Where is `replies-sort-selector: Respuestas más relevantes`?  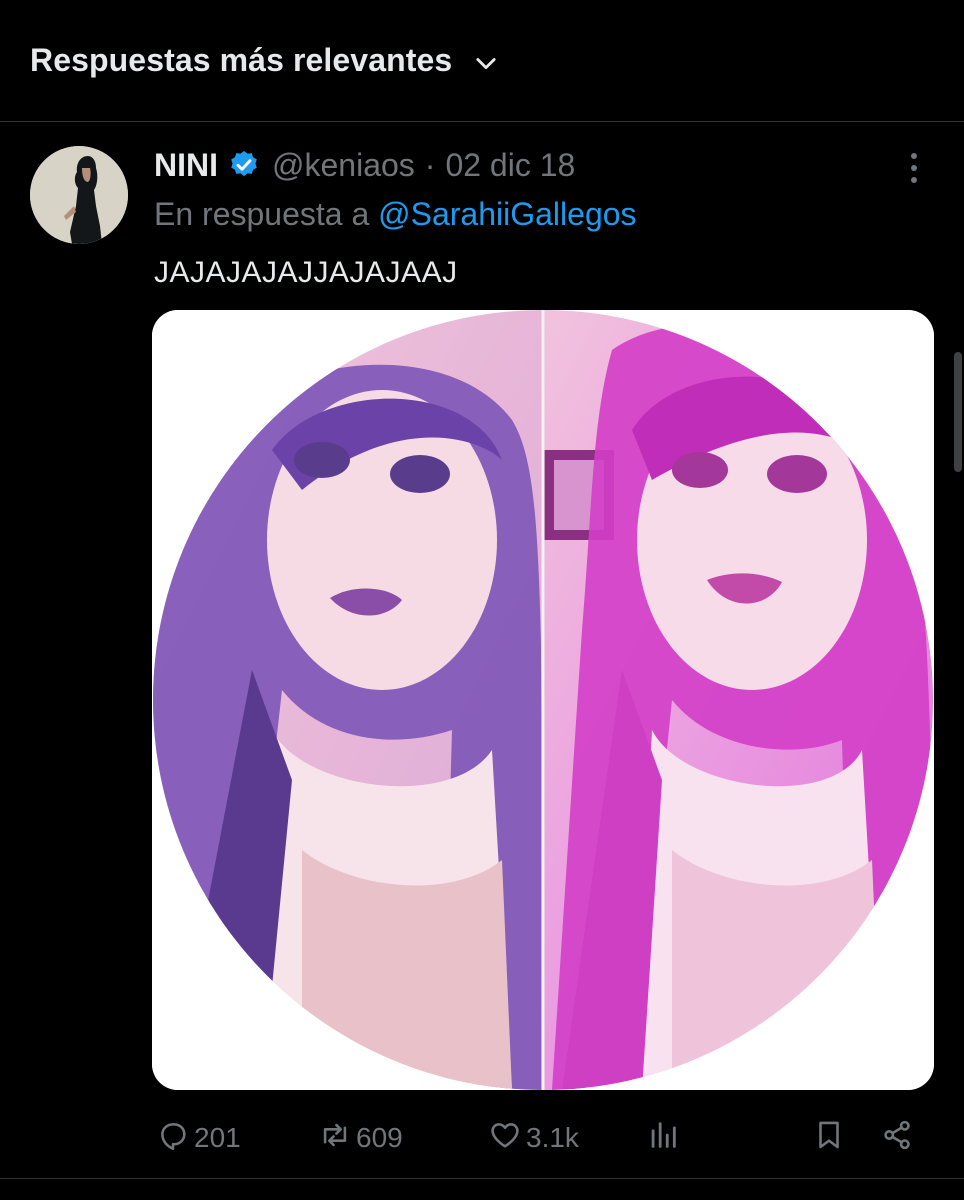 replies-sort-selector: Respuestas más relevantes is located at coordinates (482, 61).